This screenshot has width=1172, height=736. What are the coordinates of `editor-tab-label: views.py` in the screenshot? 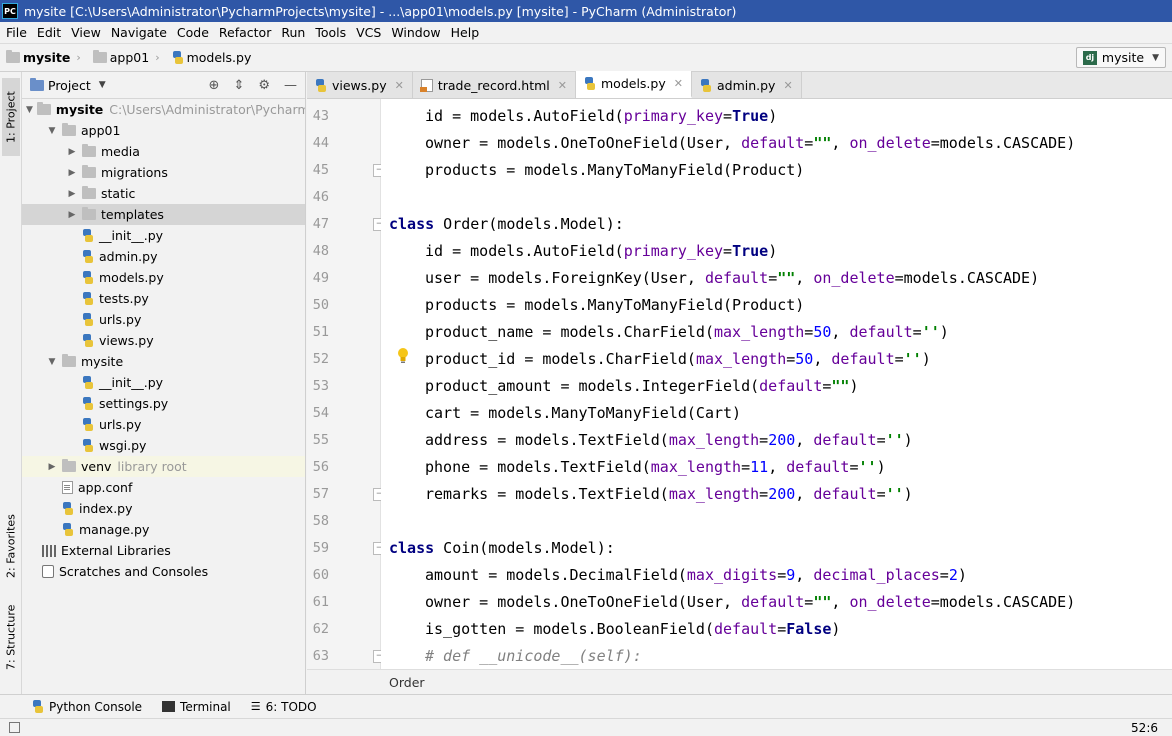 It's located at (359, 85).